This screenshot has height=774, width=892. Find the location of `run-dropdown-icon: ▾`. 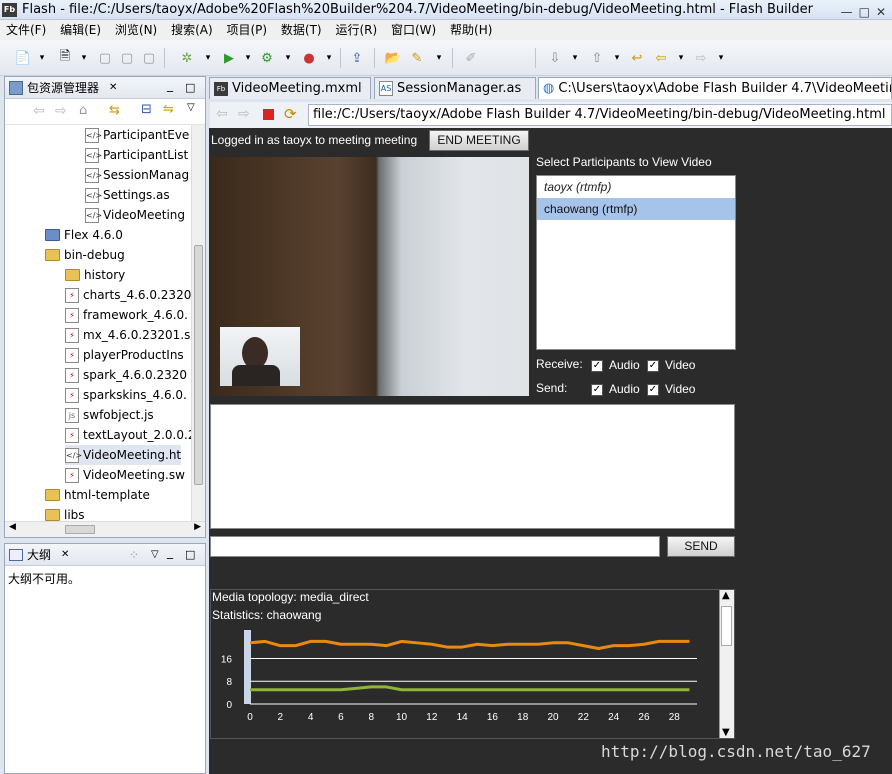

run-dropdown-icon: ▾ is located at coordinates (248, 58).